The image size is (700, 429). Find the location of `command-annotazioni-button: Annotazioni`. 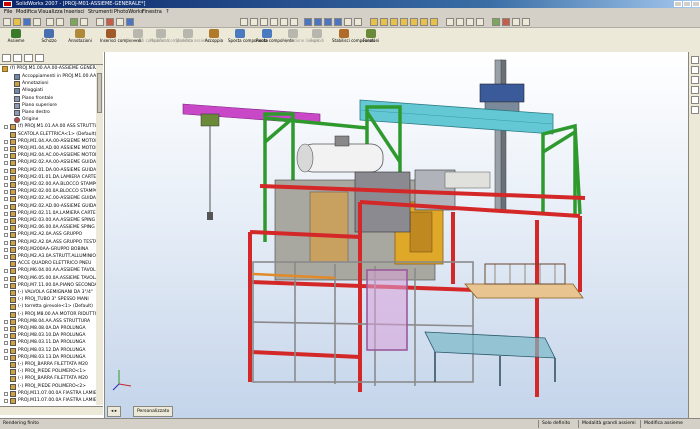

command-annotazioni-button: Annotazioni is located at coordinates (80, 40).